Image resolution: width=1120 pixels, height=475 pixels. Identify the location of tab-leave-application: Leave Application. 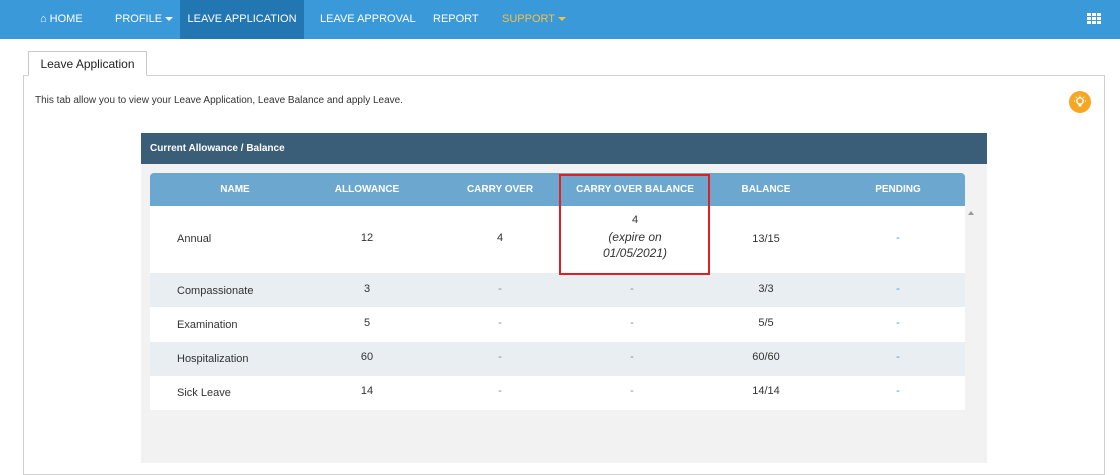
(87, 63).